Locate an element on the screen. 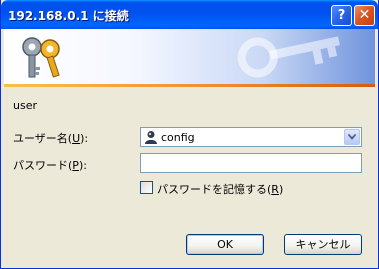 The height and width of the screenshot is (269, 379). remember-password-checkbox is located at coordinates (146, 187).